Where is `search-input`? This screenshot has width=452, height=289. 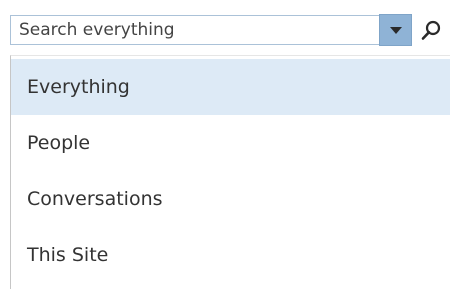
search-input is located at coordinates (195, 30).